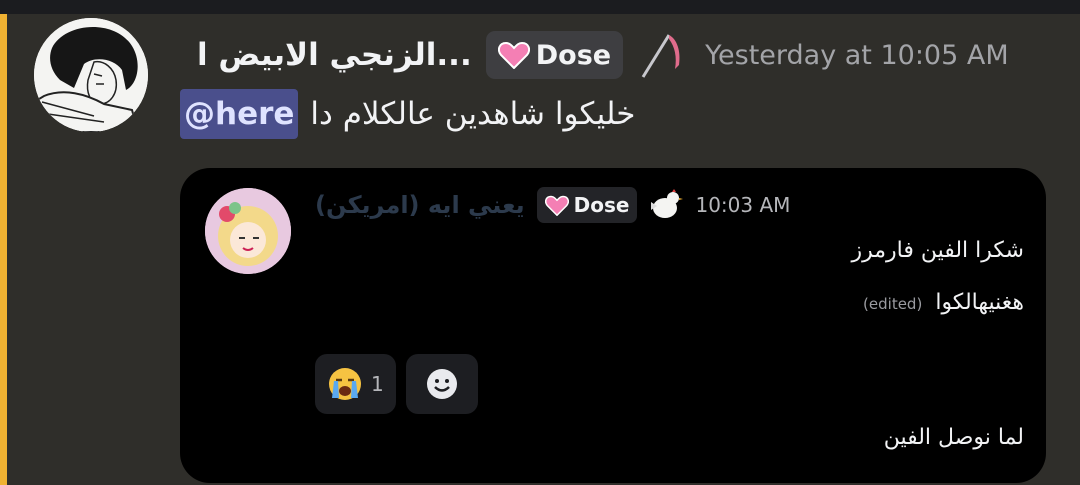  I want to click on server-tag-label: Dose, so click(573, 55).